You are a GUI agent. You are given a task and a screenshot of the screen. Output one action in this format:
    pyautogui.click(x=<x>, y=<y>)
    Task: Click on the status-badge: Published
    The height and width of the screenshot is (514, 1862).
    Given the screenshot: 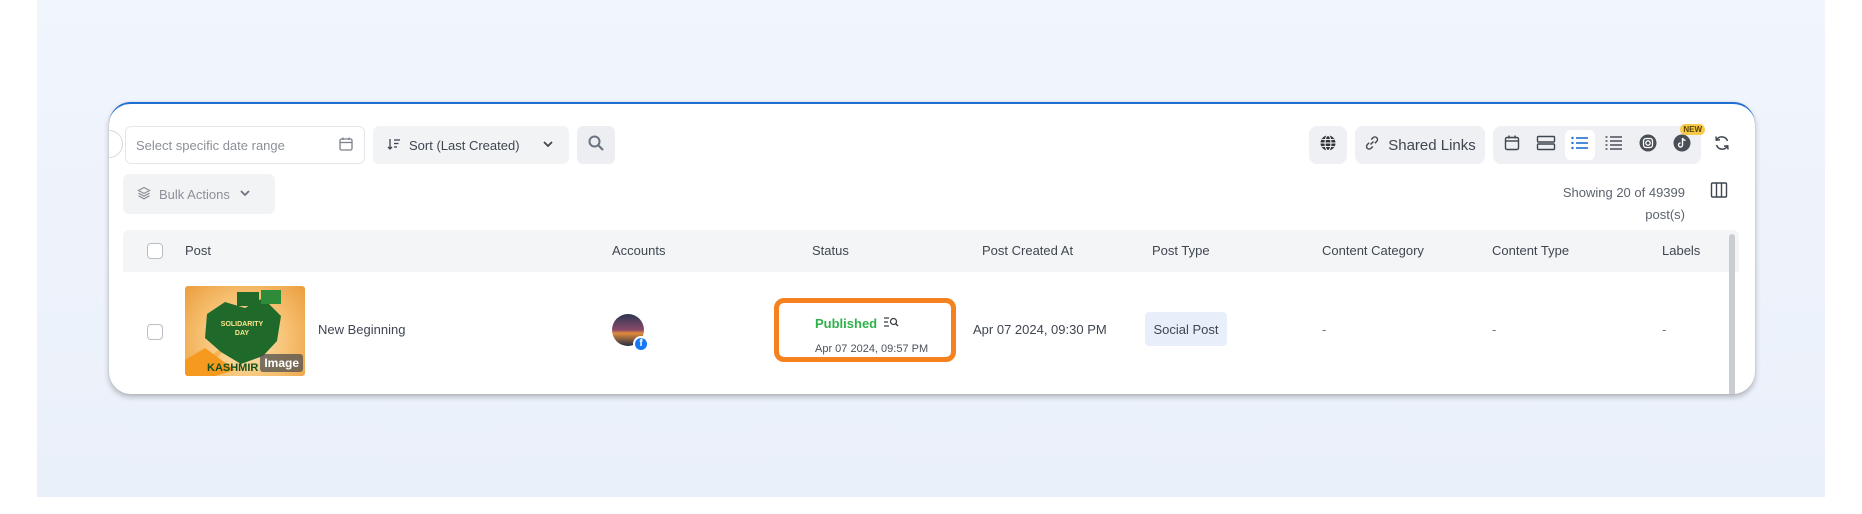 What is the action you would take?
    pyautogui.click(x=846, y=323)
    